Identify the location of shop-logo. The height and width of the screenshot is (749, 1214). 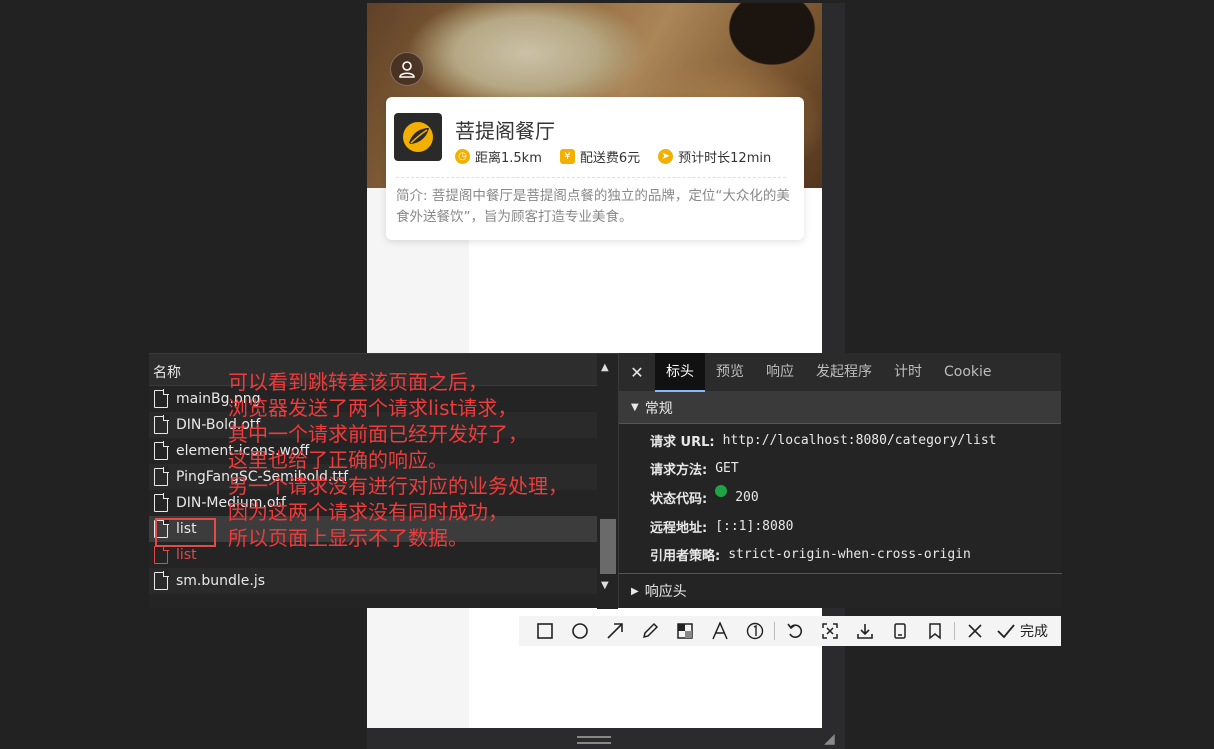
(418, 137).